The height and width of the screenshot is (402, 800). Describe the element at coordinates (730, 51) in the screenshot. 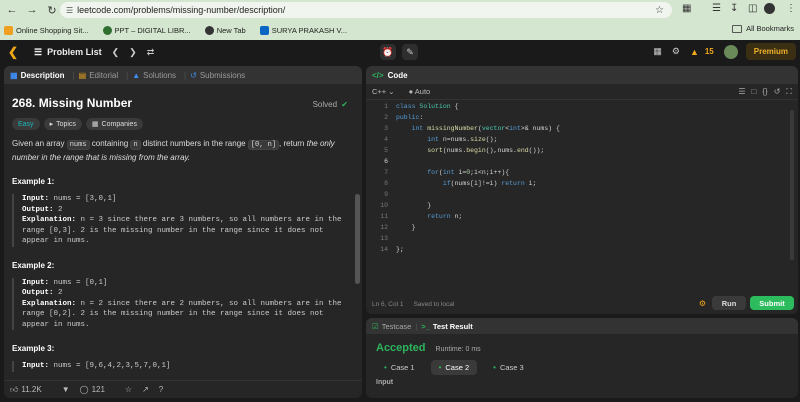

I see `avatar` at that location.